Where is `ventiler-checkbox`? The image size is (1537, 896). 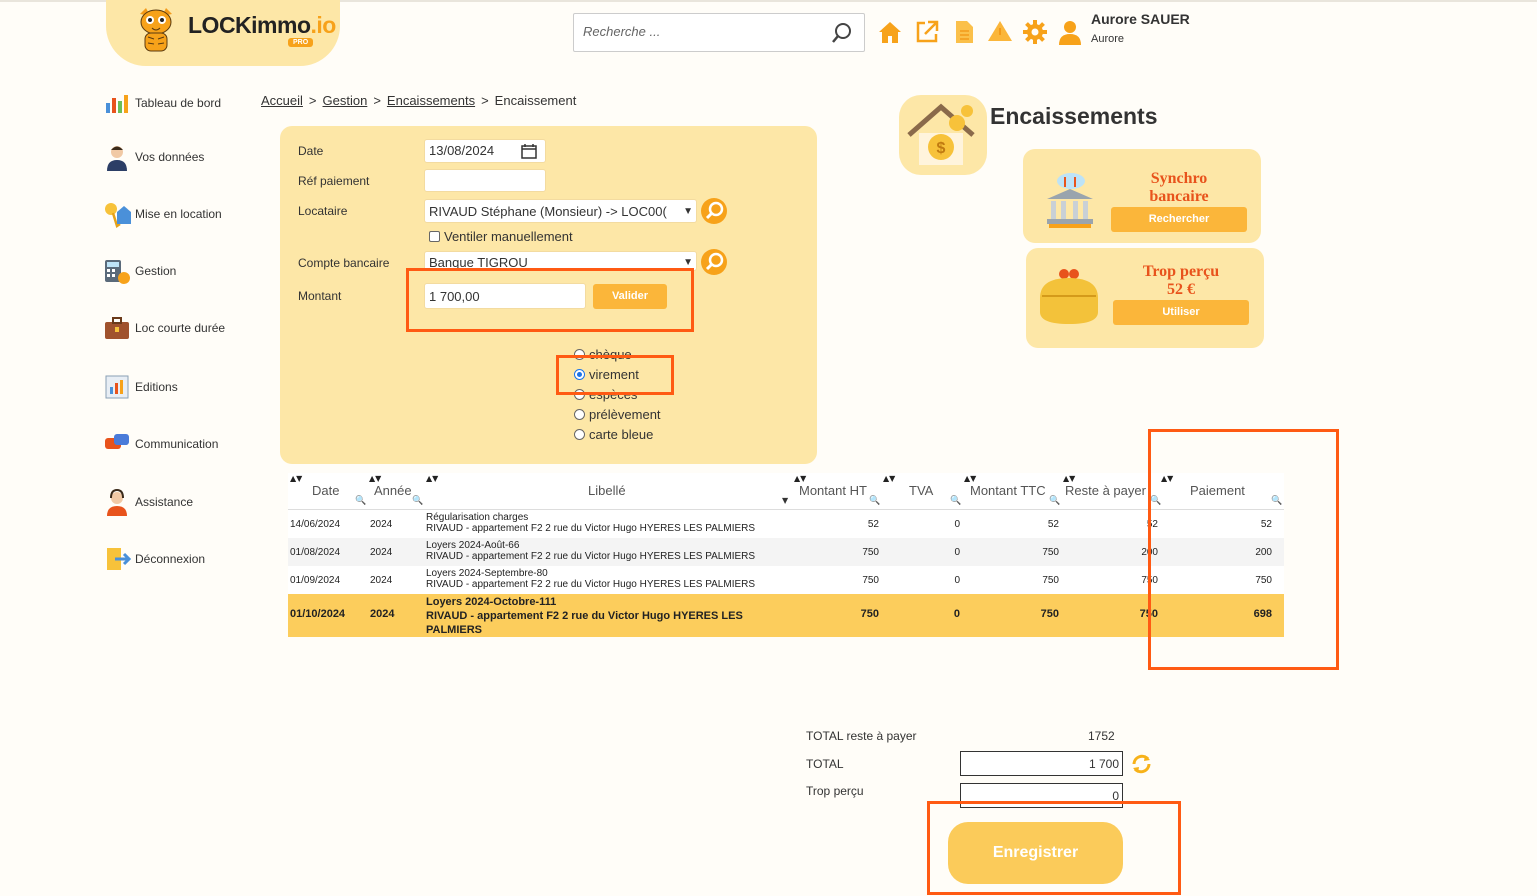 ventiler-checkbox is located at coordinates (434, 236).